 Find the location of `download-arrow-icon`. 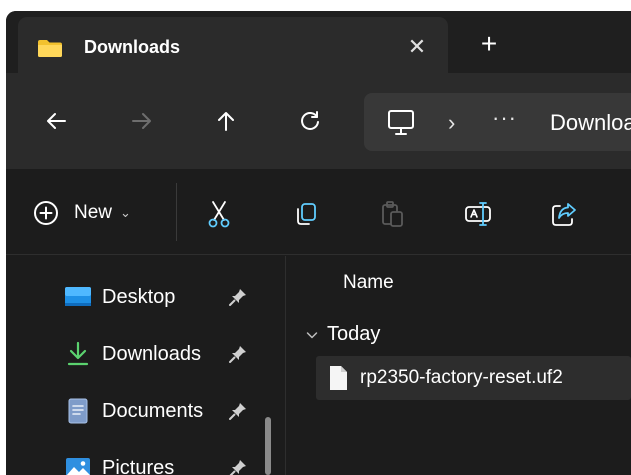

download-arrow-icon is located at coordinates (78, 353).